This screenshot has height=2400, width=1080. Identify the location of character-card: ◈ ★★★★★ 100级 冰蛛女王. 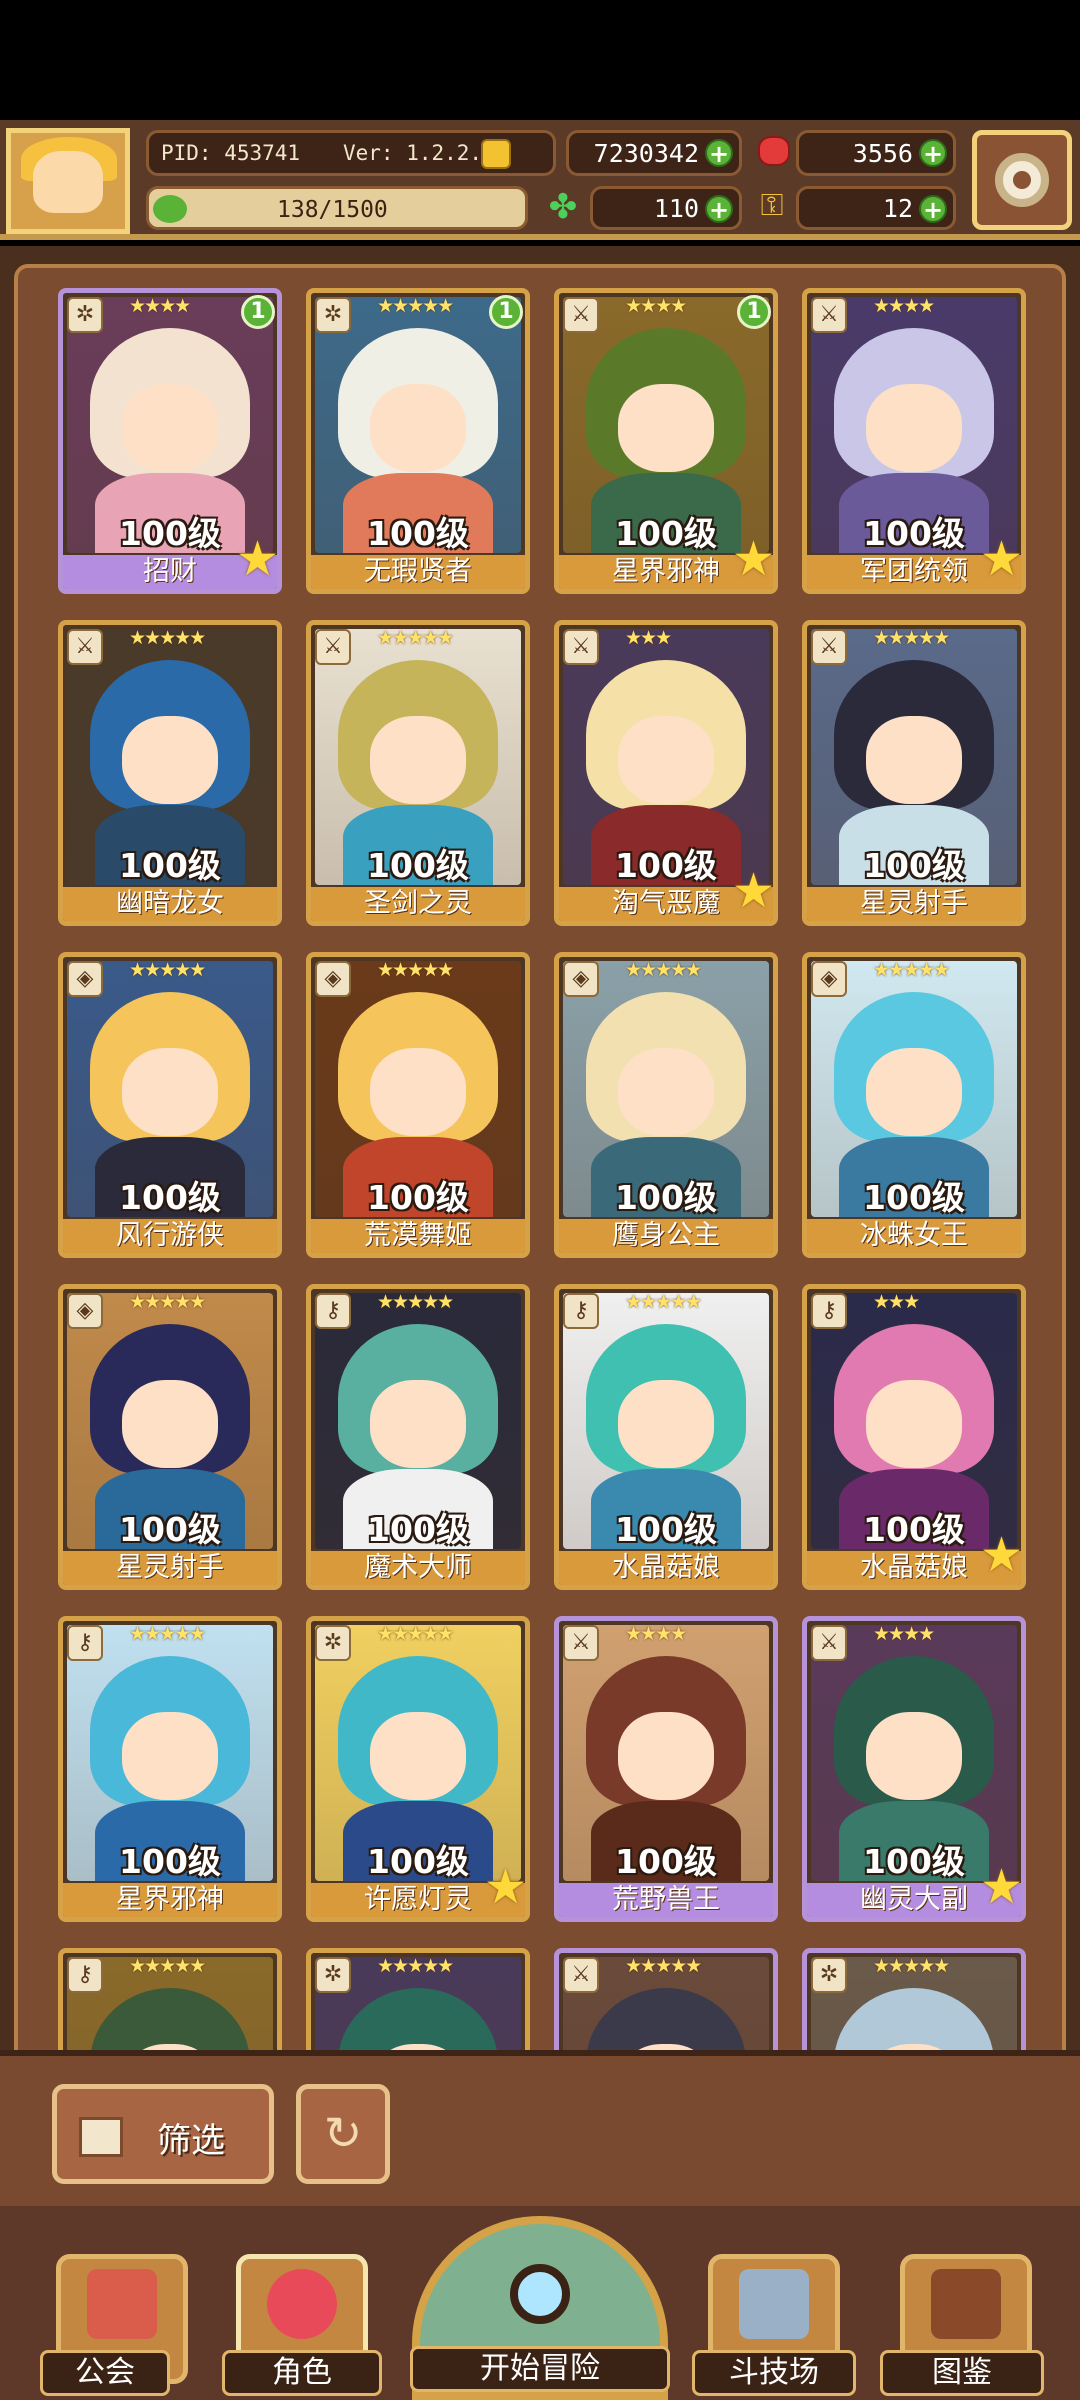
(914, 1105).